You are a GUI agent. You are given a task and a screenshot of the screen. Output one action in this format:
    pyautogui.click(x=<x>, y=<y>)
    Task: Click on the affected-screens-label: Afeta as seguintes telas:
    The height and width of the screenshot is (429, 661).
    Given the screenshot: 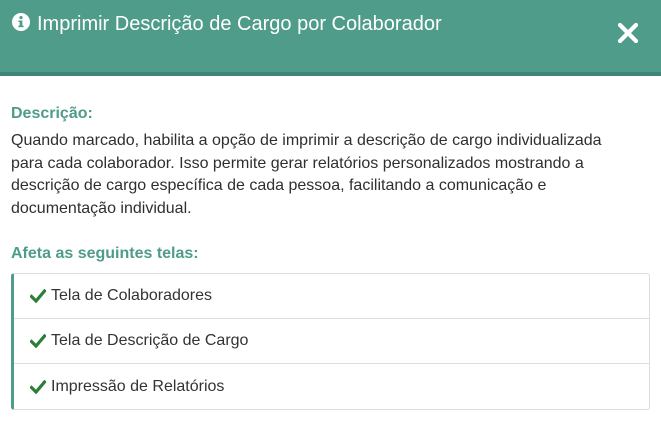 What is the action you would take?
    pyautogui.click(x=105, y=253)
    